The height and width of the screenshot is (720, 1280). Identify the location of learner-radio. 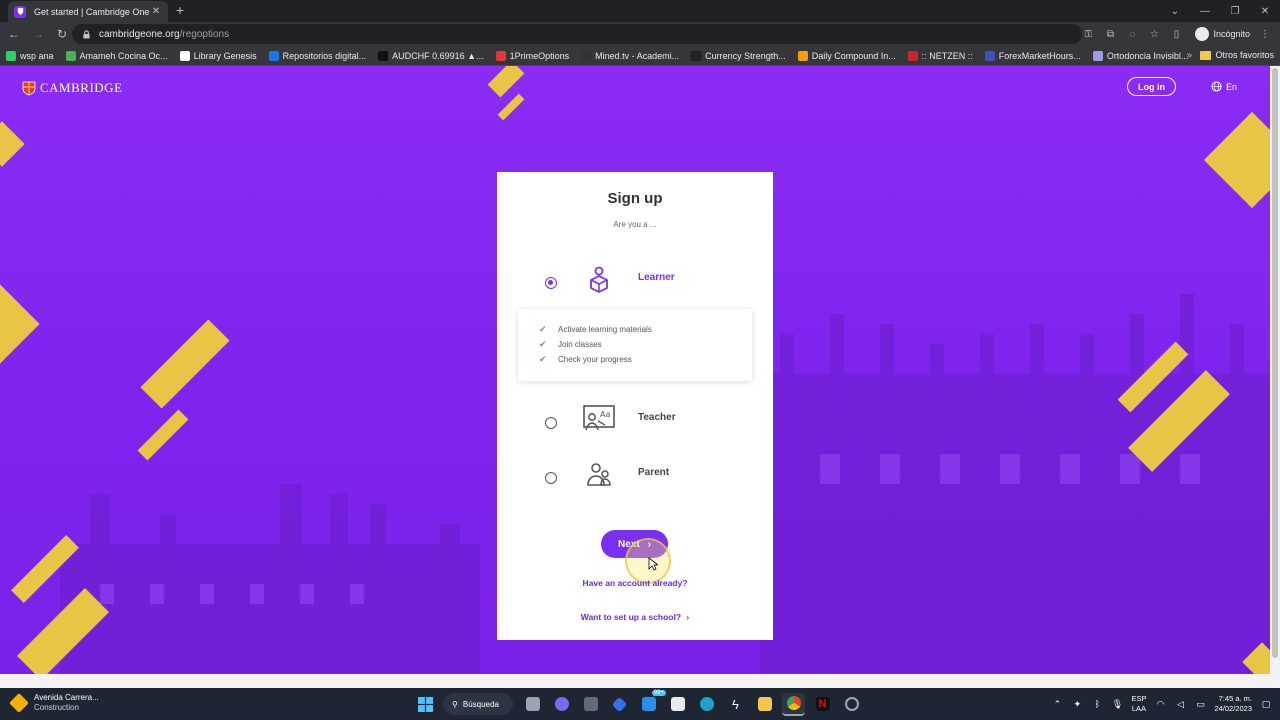
(551, 283).